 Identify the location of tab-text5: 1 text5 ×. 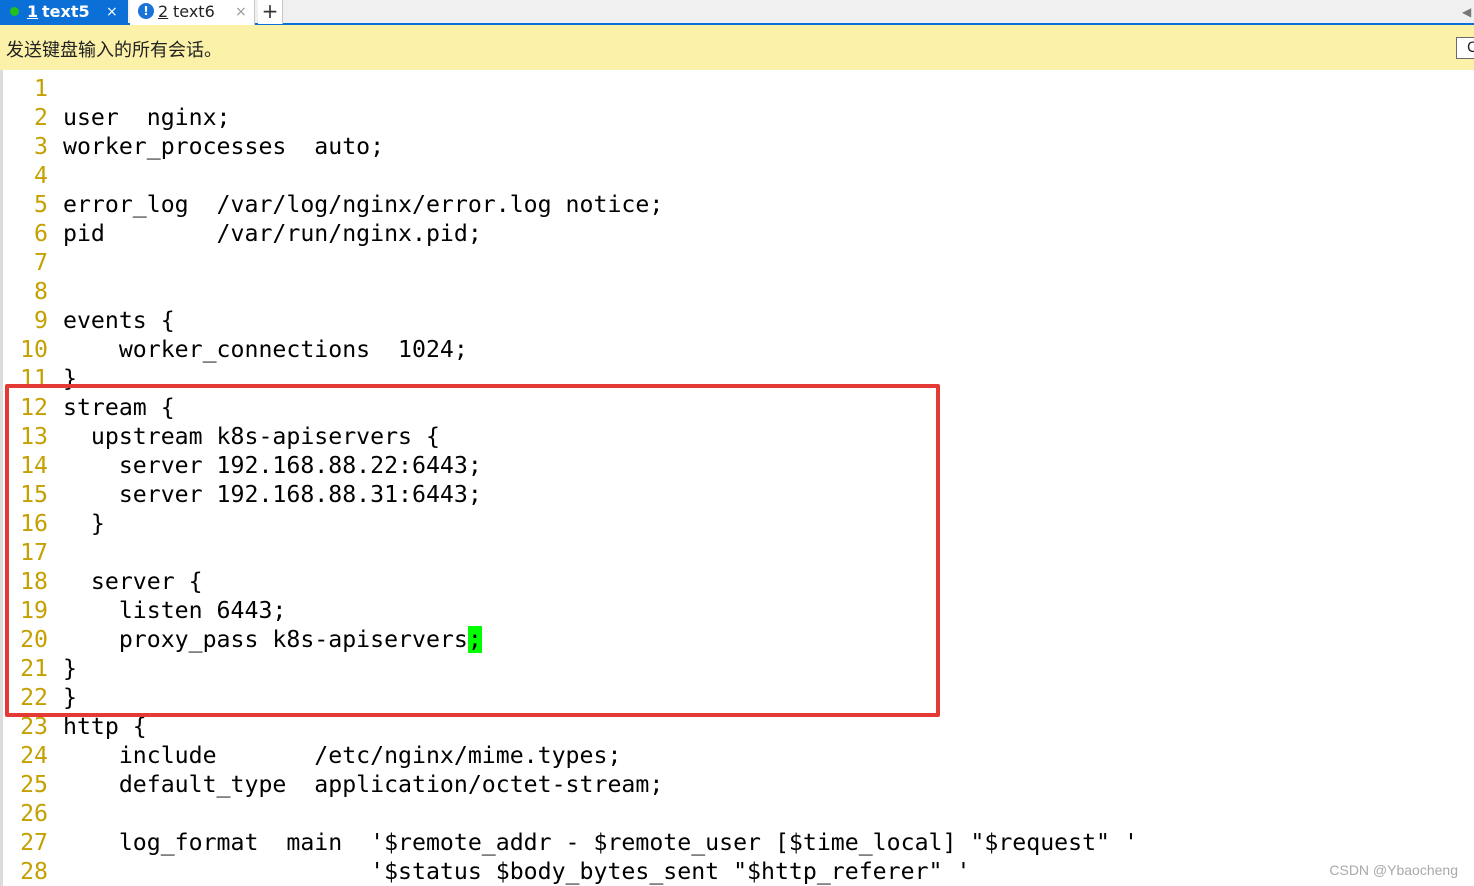
(64, 12).